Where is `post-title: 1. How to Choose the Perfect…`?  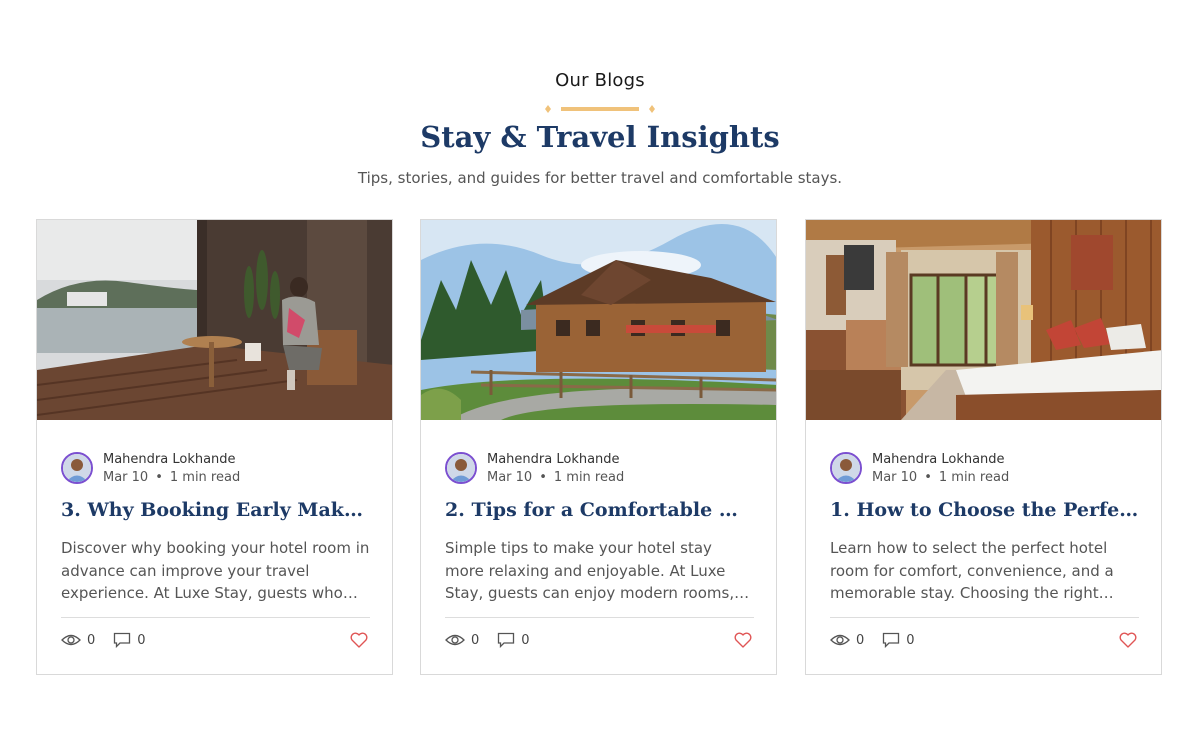 post-title: 1. How to Choose the Perfect… is located at coordinates (984, 510).